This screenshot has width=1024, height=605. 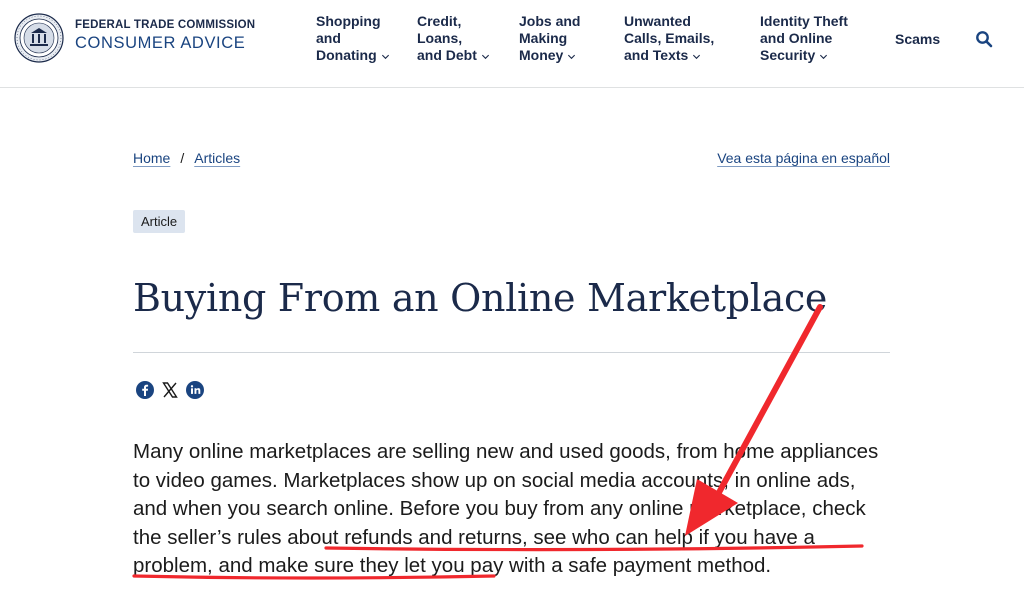 I want to click on nav-label-line: and, so click(x=328, y=38).